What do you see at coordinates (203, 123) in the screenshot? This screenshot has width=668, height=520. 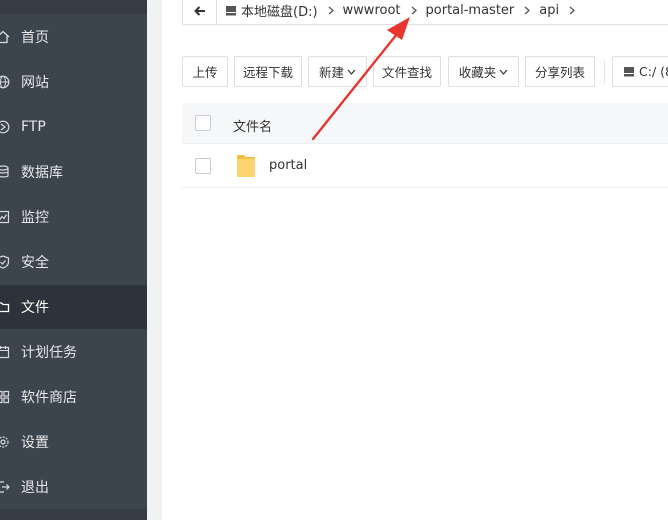 I see `select-all-checkbox` at bounding box center [203, 123].